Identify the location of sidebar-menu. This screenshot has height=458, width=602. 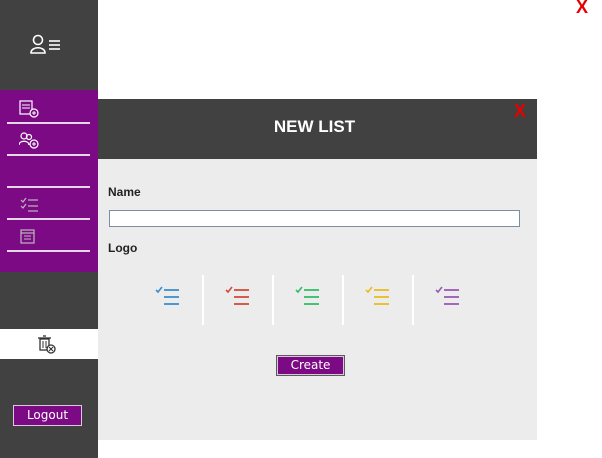
(49, 181).